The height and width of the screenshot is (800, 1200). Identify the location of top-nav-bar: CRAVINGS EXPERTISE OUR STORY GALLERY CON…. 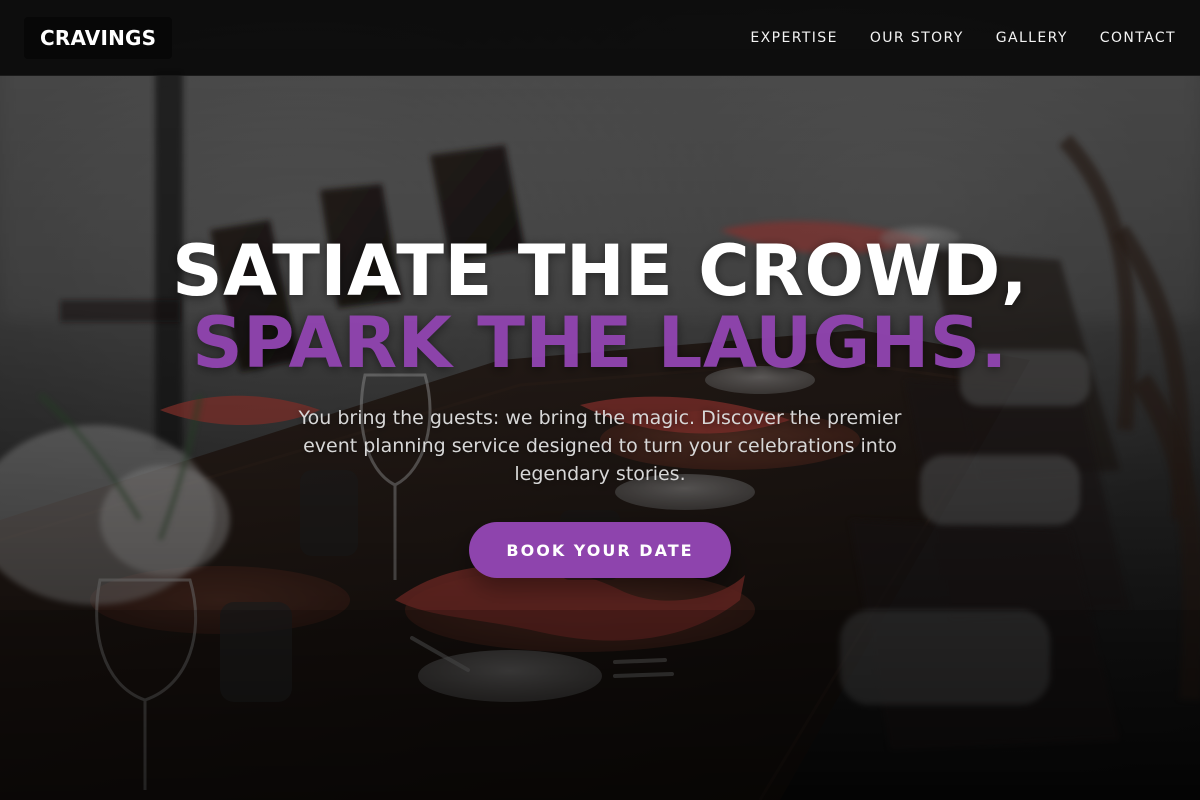
(600, 38).